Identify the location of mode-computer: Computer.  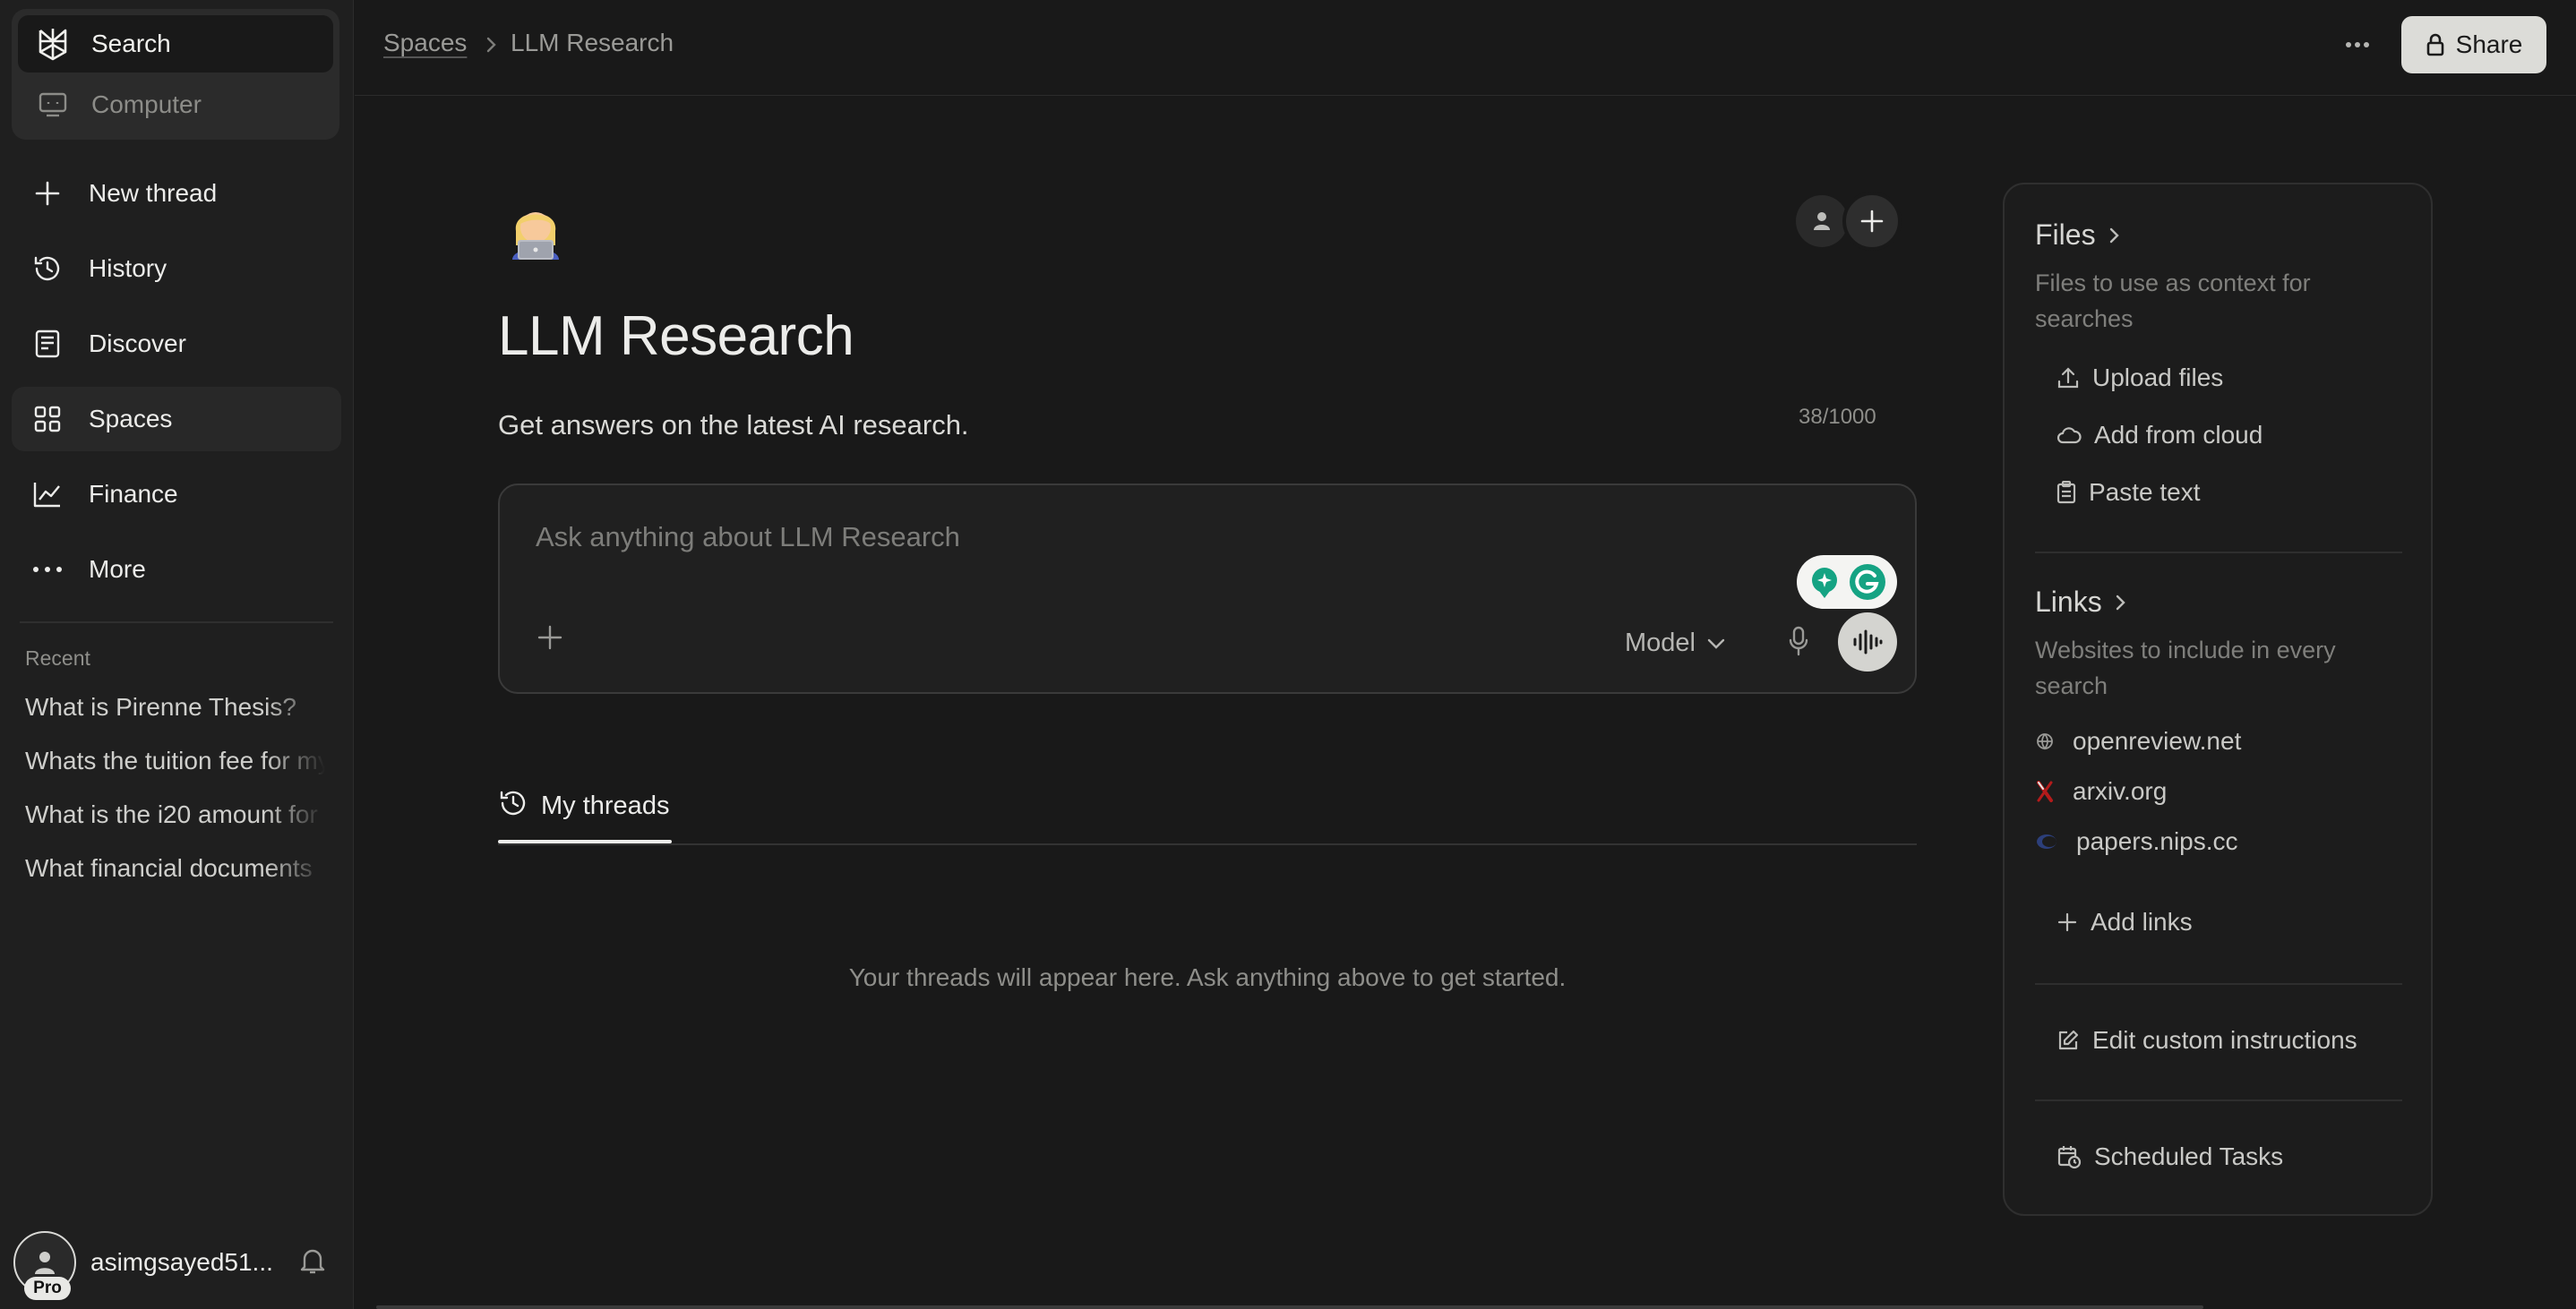
(175, 104).